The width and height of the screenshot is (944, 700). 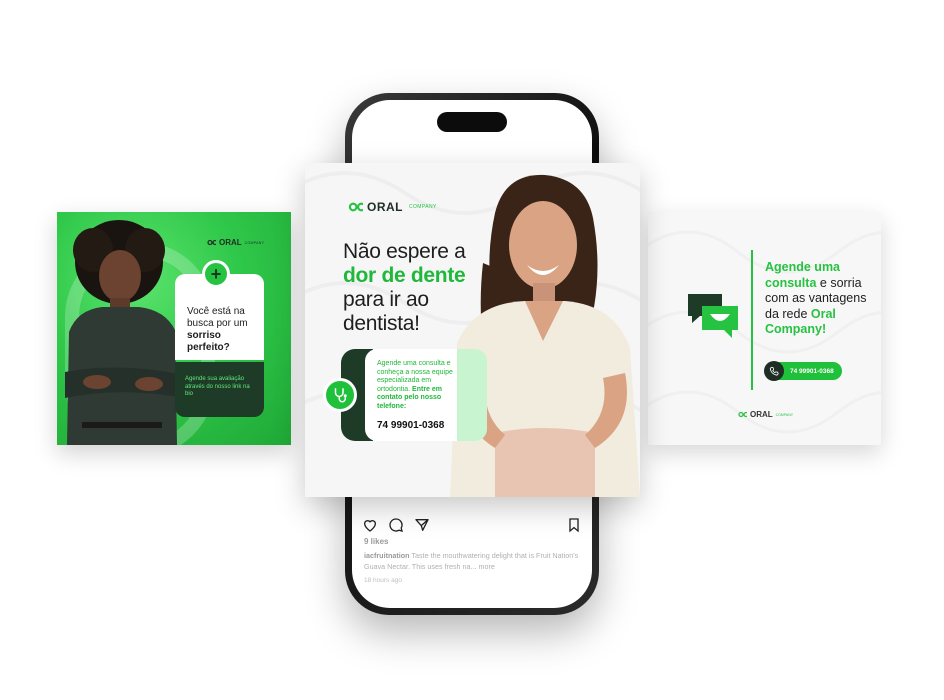 What do you see at coordinates (404, 275) in the screenshot?
I see `headline-green: dor de dente` at bounding box center [404, 275].